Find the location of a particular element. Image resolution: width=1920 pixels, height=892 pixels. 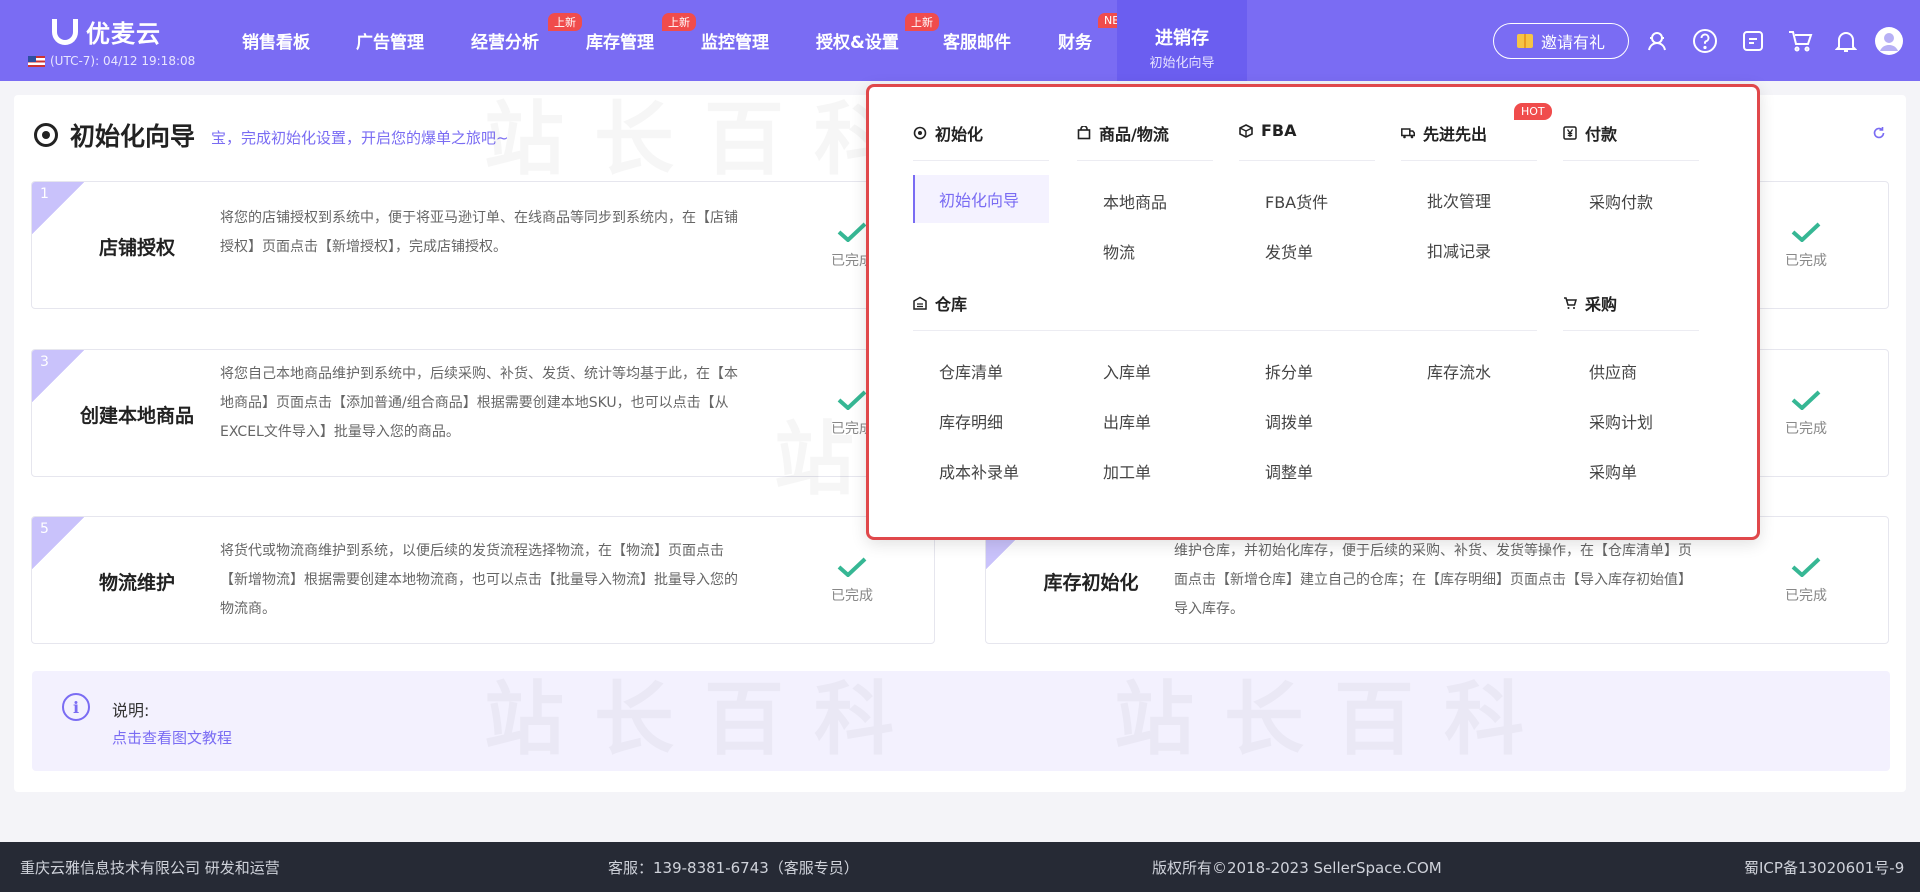

footer-icp: 蜀ICP备13020601号-9 is located at coordinates (1824, 867).